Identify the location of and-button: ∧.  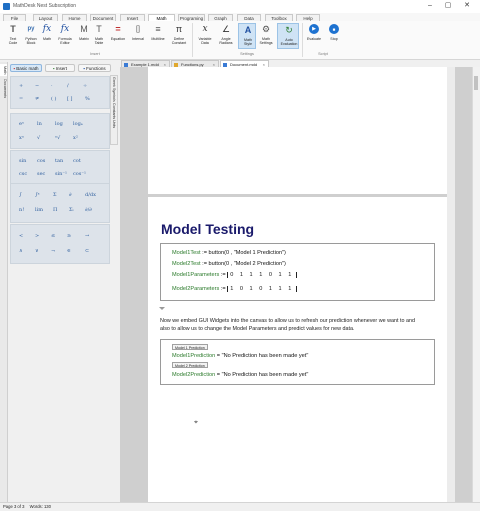
(21, 251).